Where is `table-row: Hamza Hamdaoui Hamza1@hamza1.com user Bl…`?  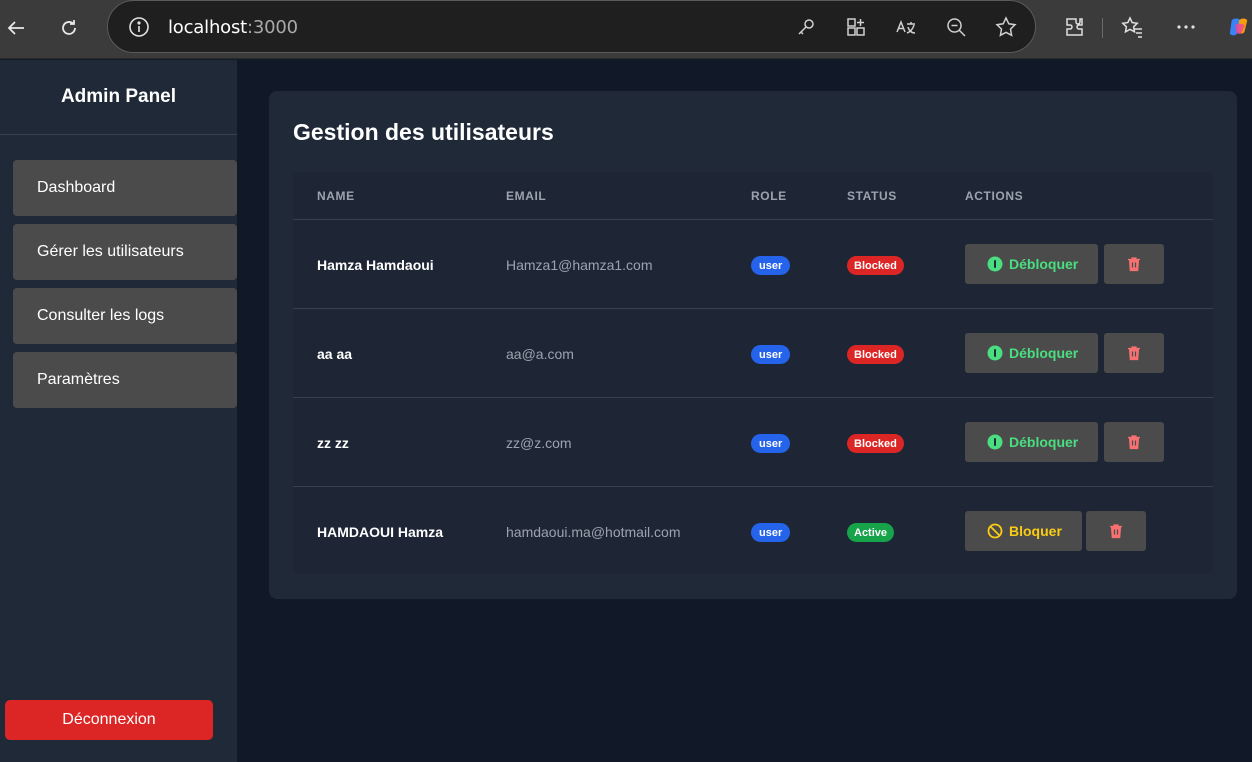 table-row: Hamza Hamdaoui Hamza1@hamza1.com user Bl… is located at coordinates (753, 264).